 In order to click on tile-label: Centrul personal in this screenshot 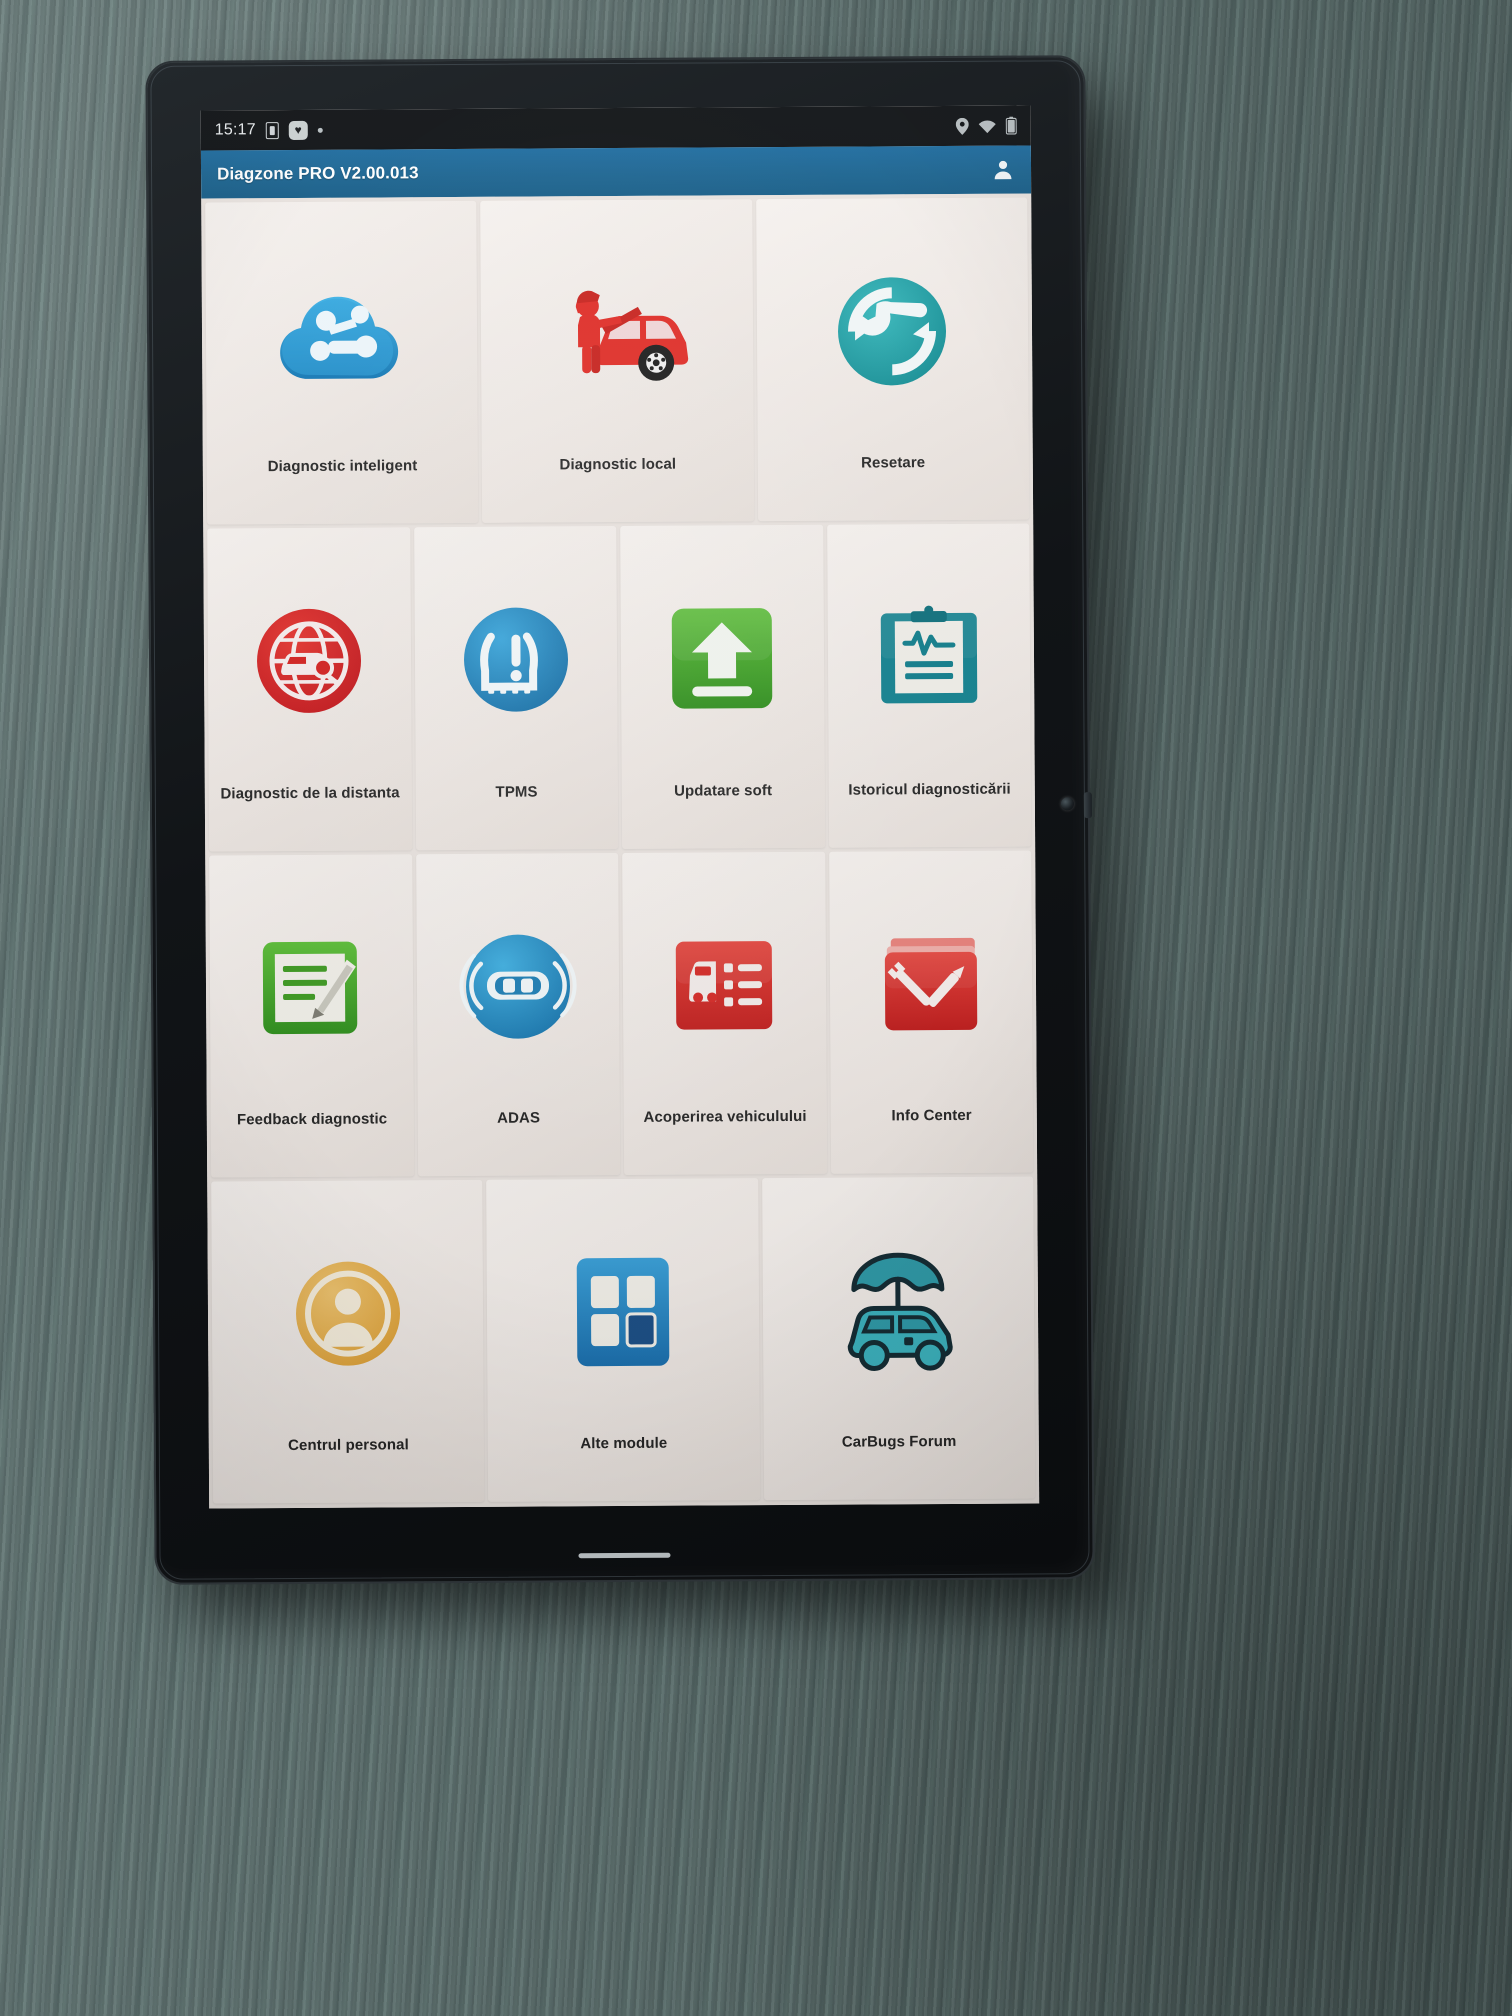, I will do `click(348, 1445)`.